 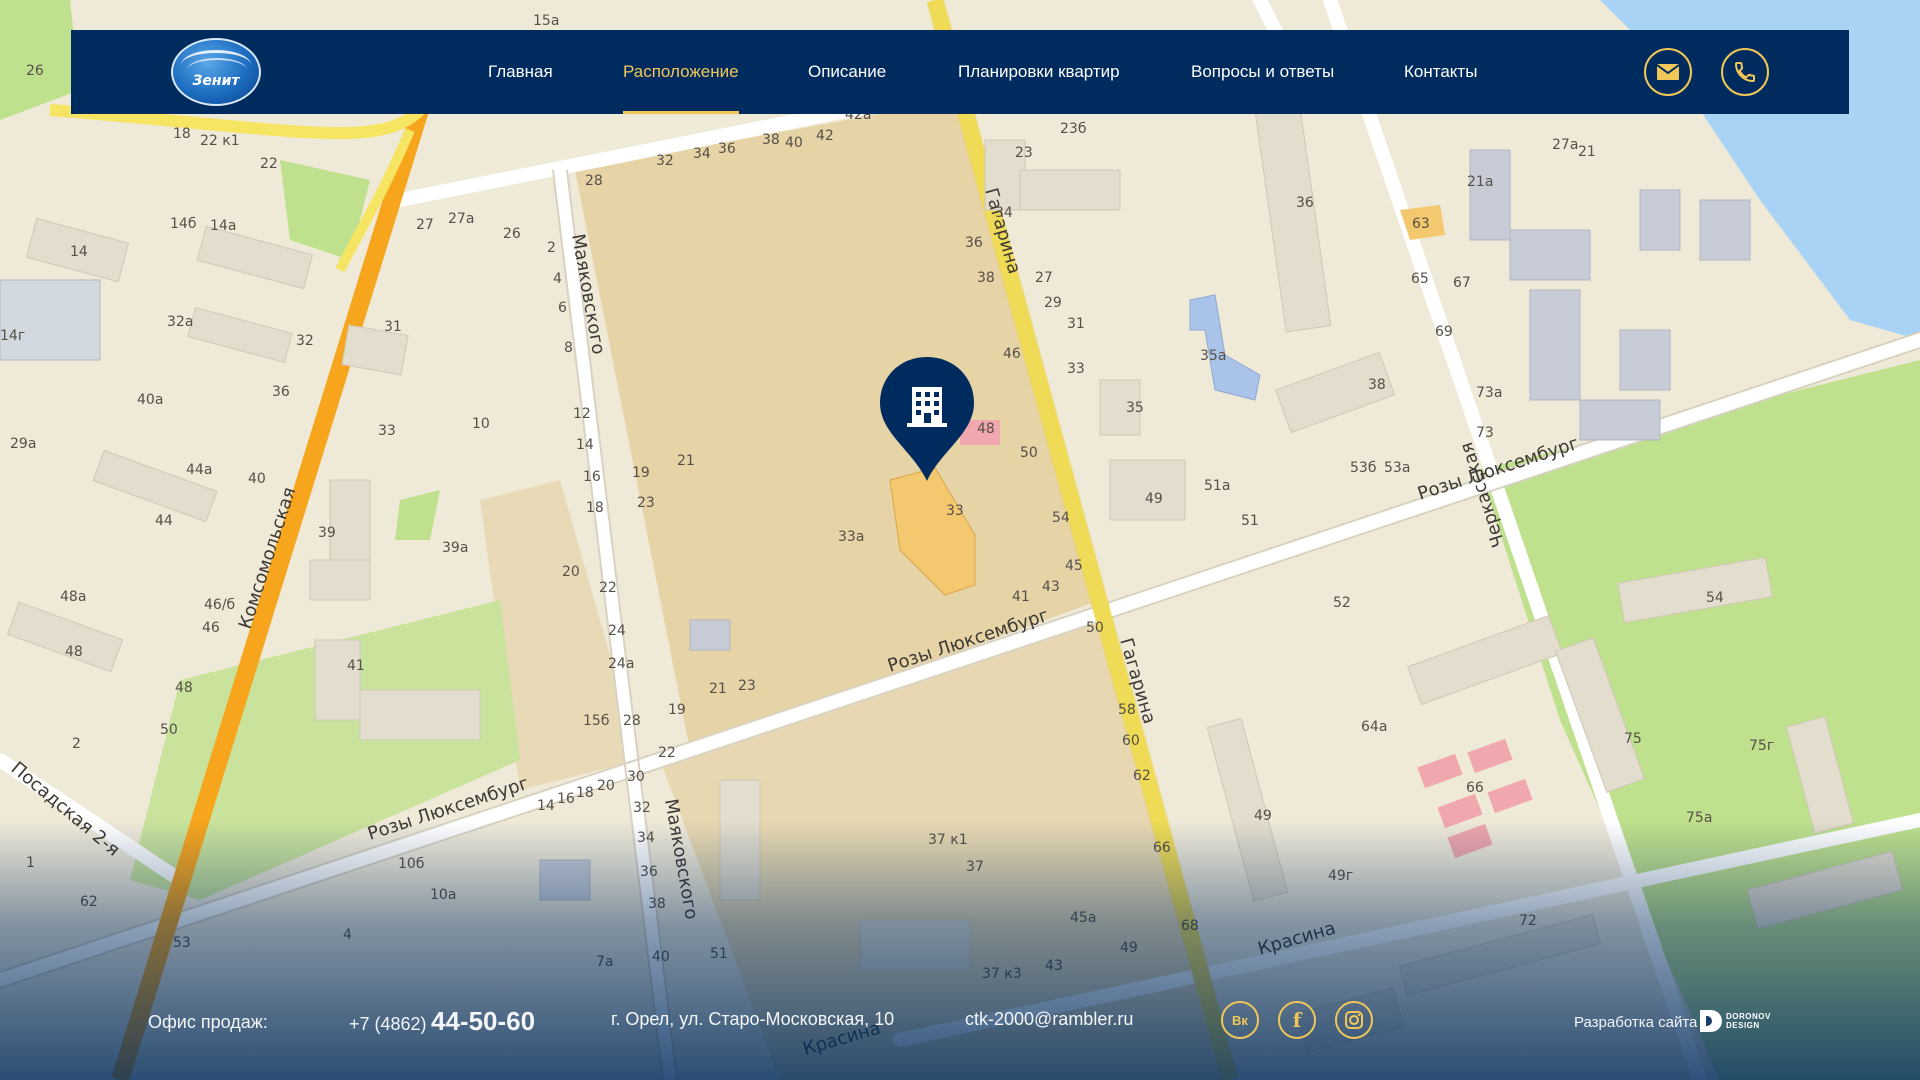 What do you see at coordinates (596, 721) in the screenshot?
I see `svg-text: 15б` at bounding box center [596, 721].